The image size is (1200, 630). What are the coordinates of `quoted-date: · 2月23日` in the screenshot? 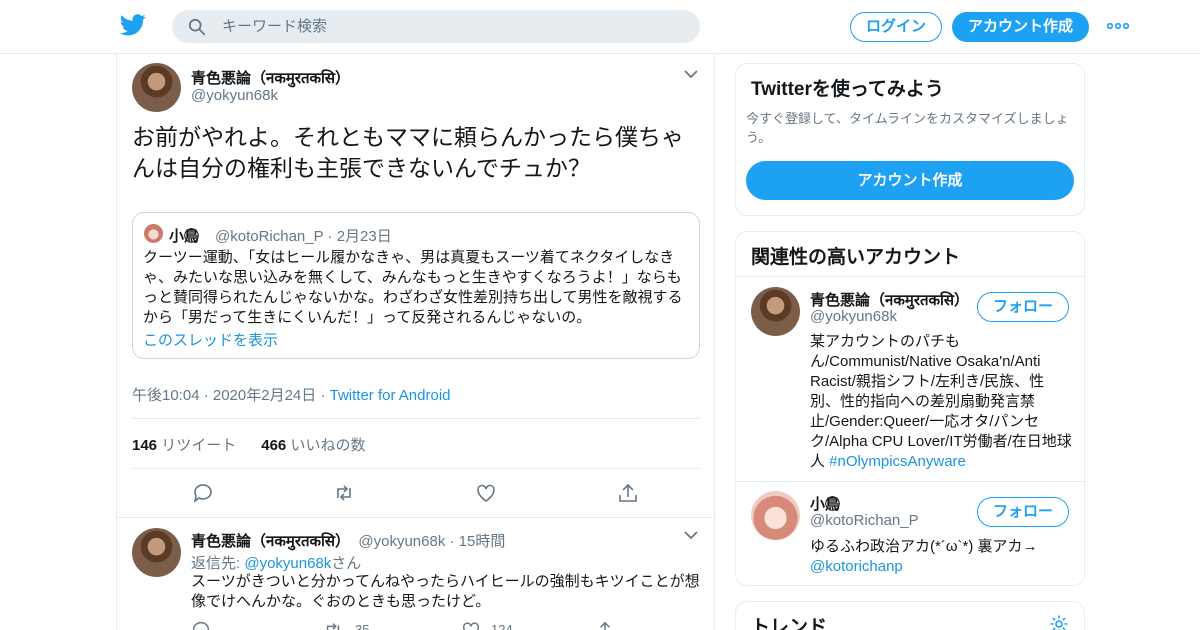 It's located at (359, 236).